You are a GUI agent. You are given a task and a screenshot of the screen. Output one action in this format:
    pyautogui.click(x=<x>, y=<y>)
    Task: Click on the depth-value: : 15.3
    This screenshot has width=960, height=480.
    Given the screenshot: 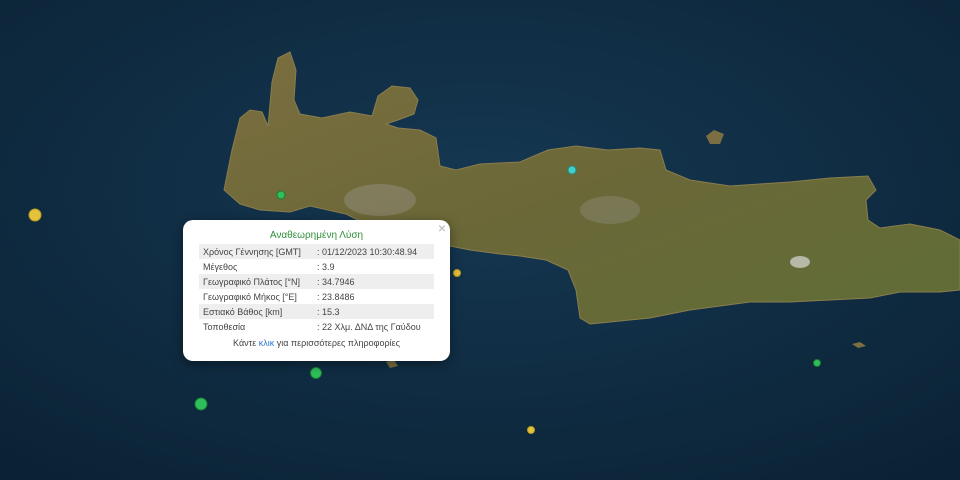 What is the action you would take?
    pyautogui.click(x=373, y=311)
    